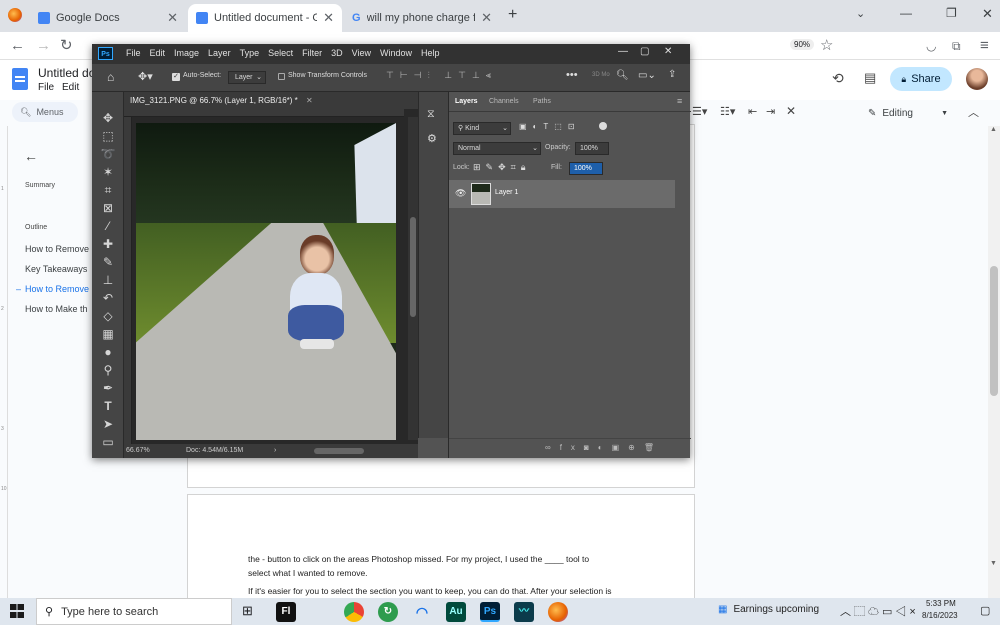 The image size is (1000, 625). What do you see at coordinates (70, 87) in the screenshot?
I see `menu-edit: Edit` at bounding box center [70, 87].